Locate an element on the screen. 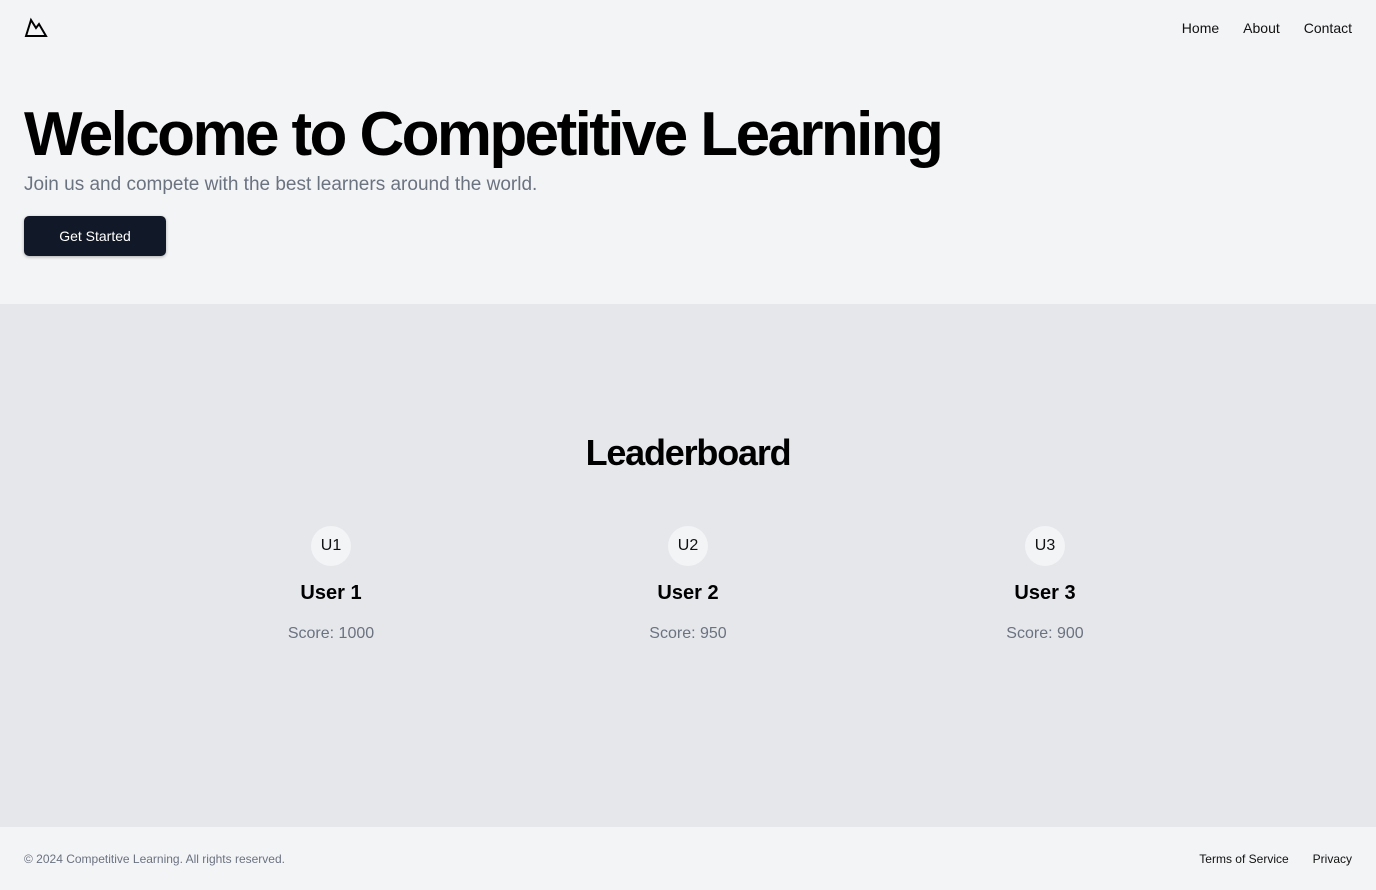 This screenshot has height=890, width=1376. leaderboard-entry: U2 User 2 Score: 950 is located at coordinates (688, 584).